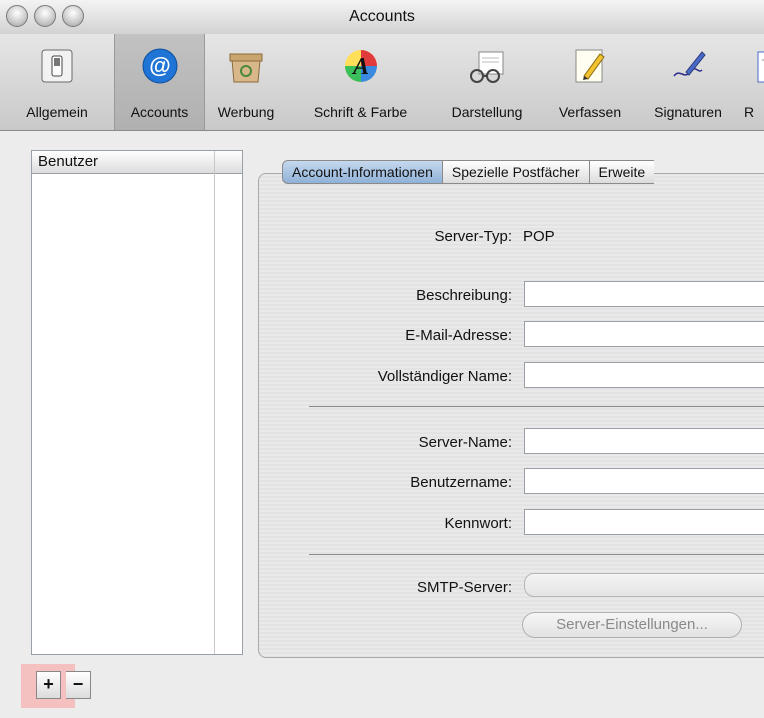 Image resolution: width=764 pixels, height=718 pixels. I want to click on toolbar-item-werbung: Werbung, so click(246, 82).